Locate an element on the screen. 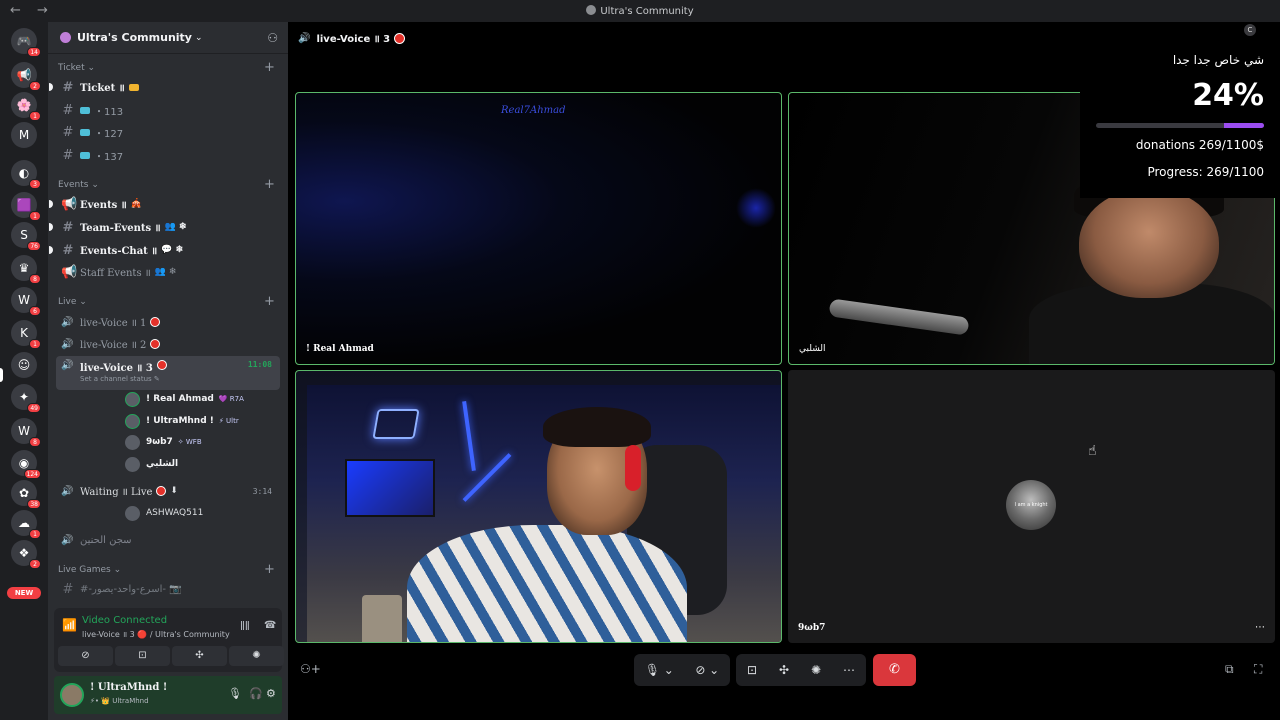  pop-out-icon: ⧉ is located at coordinates (1229, 669).